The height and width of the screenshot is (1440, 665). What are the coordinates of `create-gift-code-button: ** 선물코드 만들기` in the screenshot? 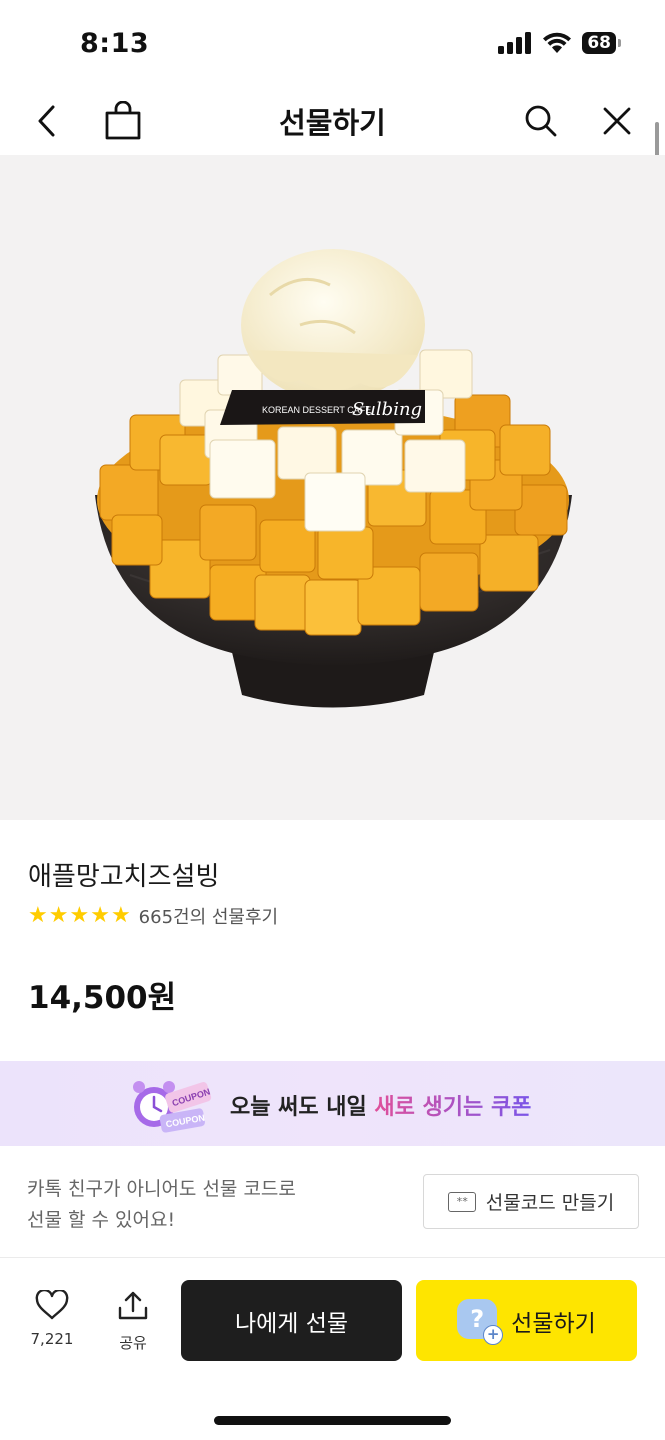 It's located at (531, 1201).